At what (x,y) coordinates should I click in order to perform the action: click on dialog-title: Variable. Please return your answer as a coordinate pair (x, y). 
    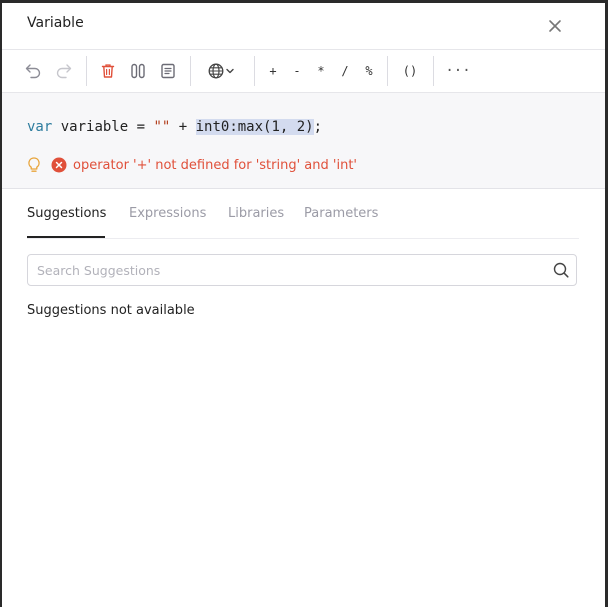
    Looking at the image, I should click on (55, 23).